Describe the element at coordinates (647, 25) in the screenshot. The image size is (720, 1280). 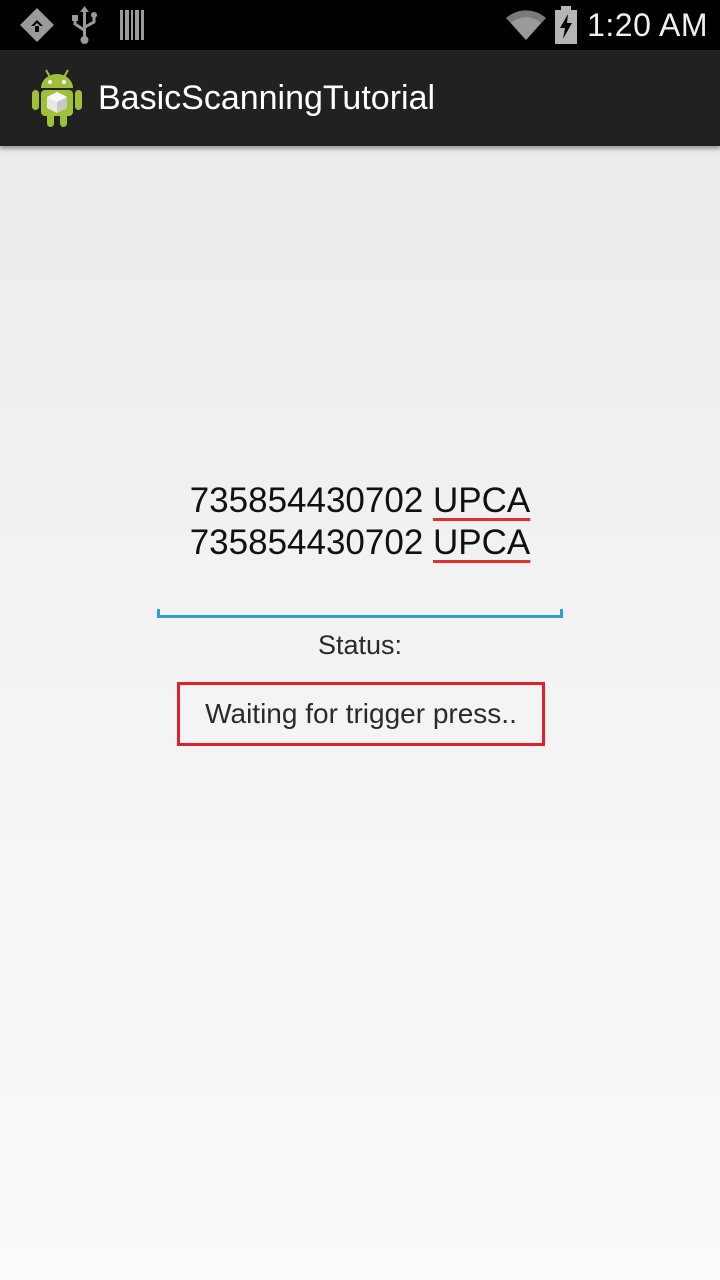
I see `clock: 1:20 AM` at that location.